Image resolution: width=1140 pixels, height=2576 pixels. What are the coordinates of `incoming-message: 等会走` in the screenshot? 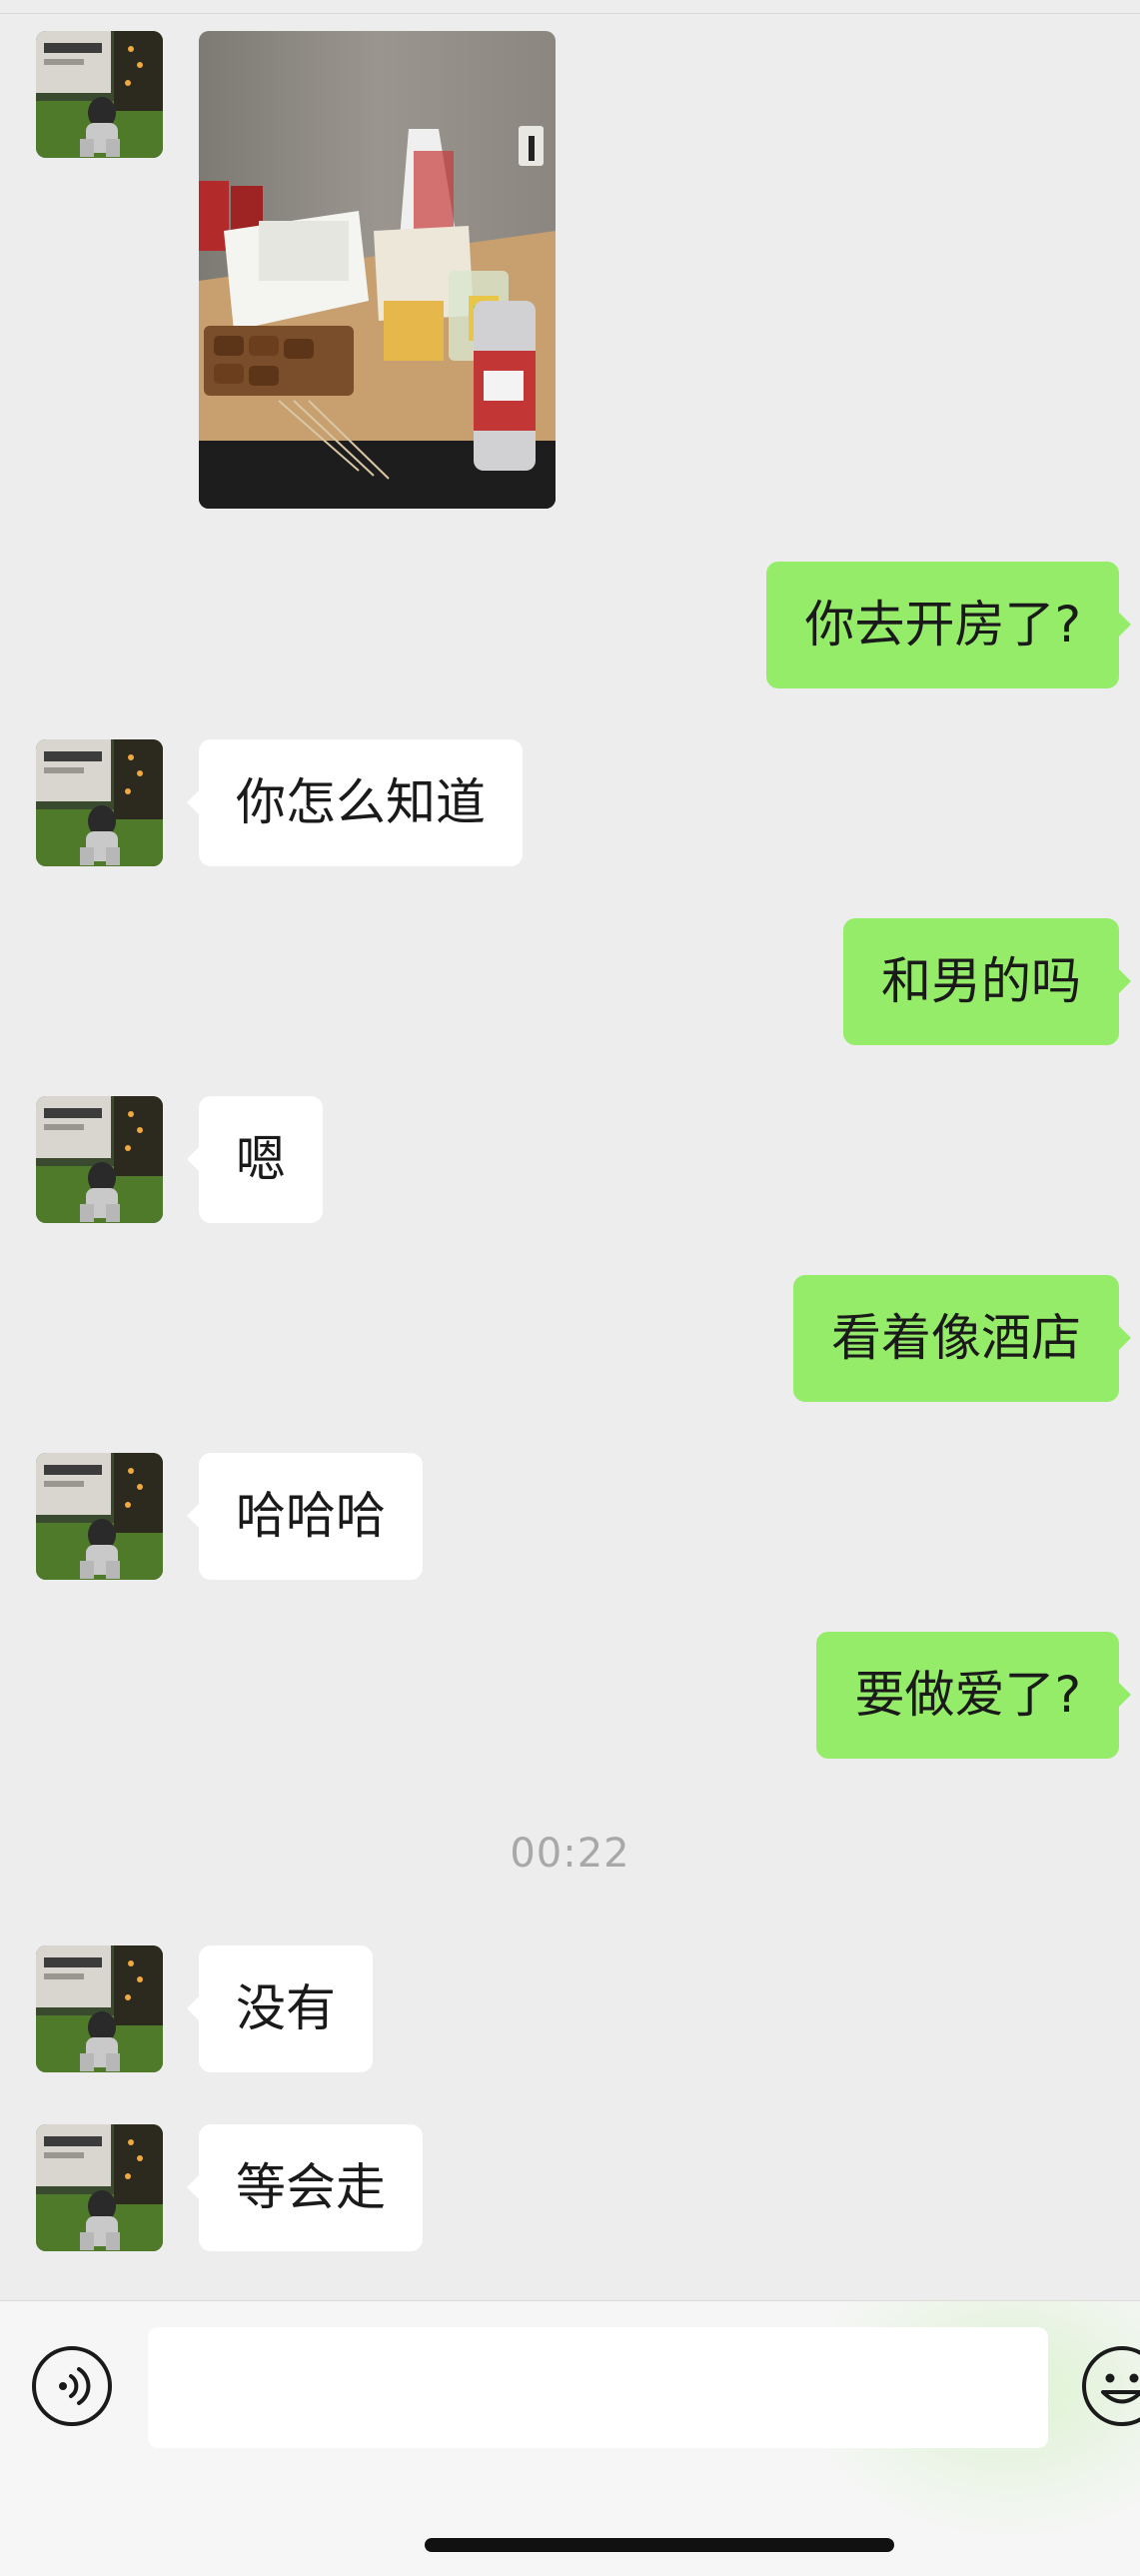 It's located at (305, 2187).